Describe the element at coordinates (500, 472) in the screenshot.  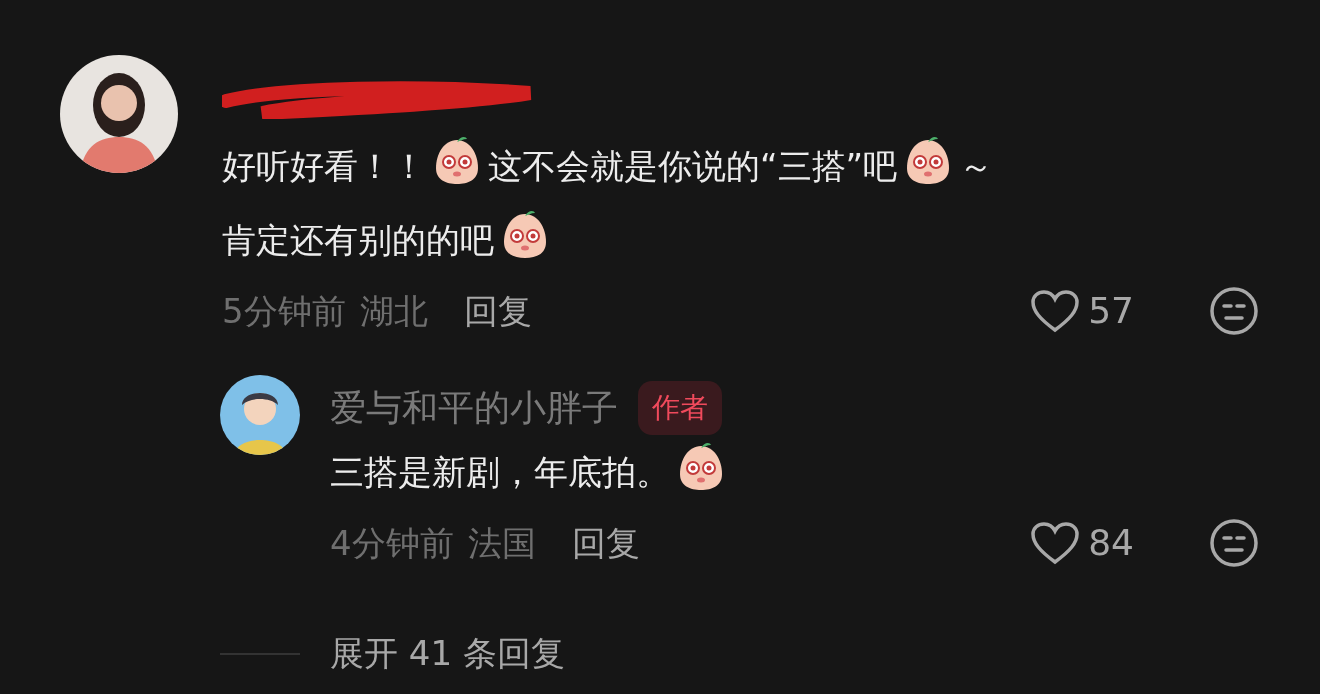
I see `comment-text: 三搭是新剧，年底拍。` at that location.